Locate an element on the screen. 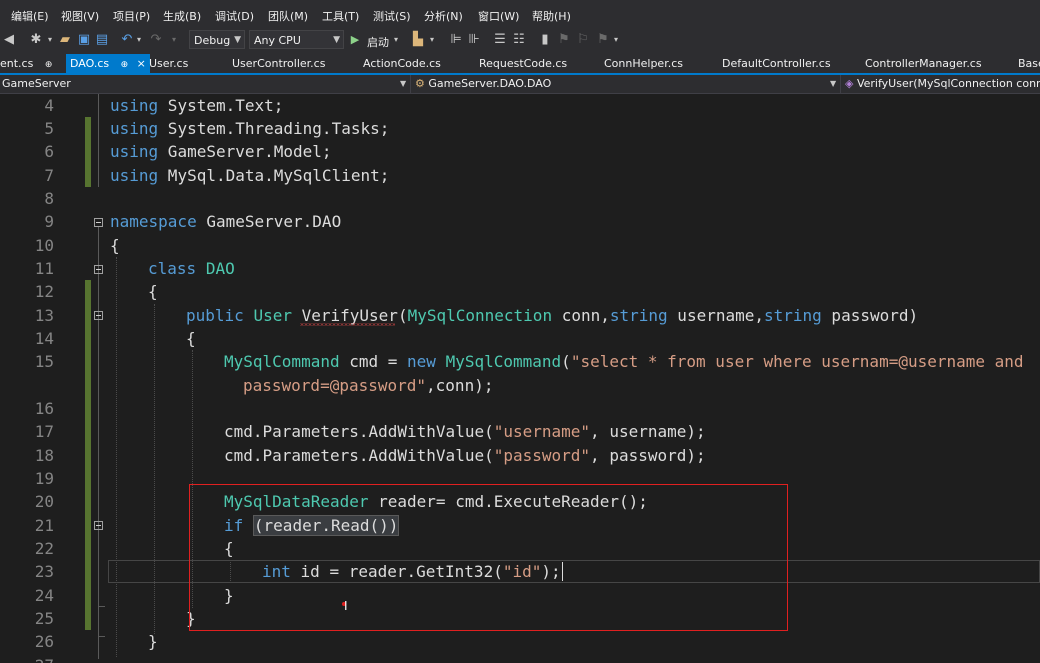 This screenshot has width=1040, height=663. tab-ent-cs: ent.cs ⊕ is located at coordinates (26, 63).